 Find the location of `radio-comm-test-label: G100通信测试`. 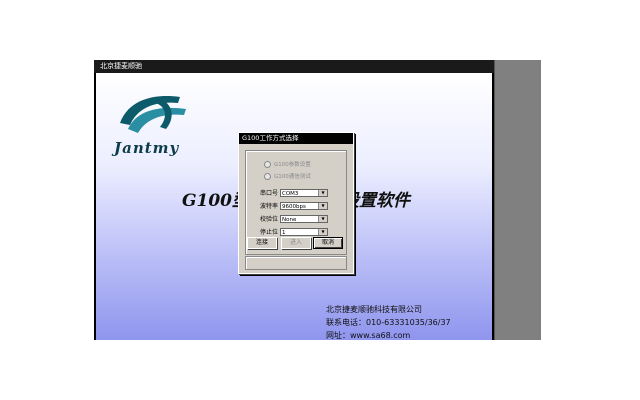

radio-comm-test-label: G100通信测试 is located at coordinates (292, 177).